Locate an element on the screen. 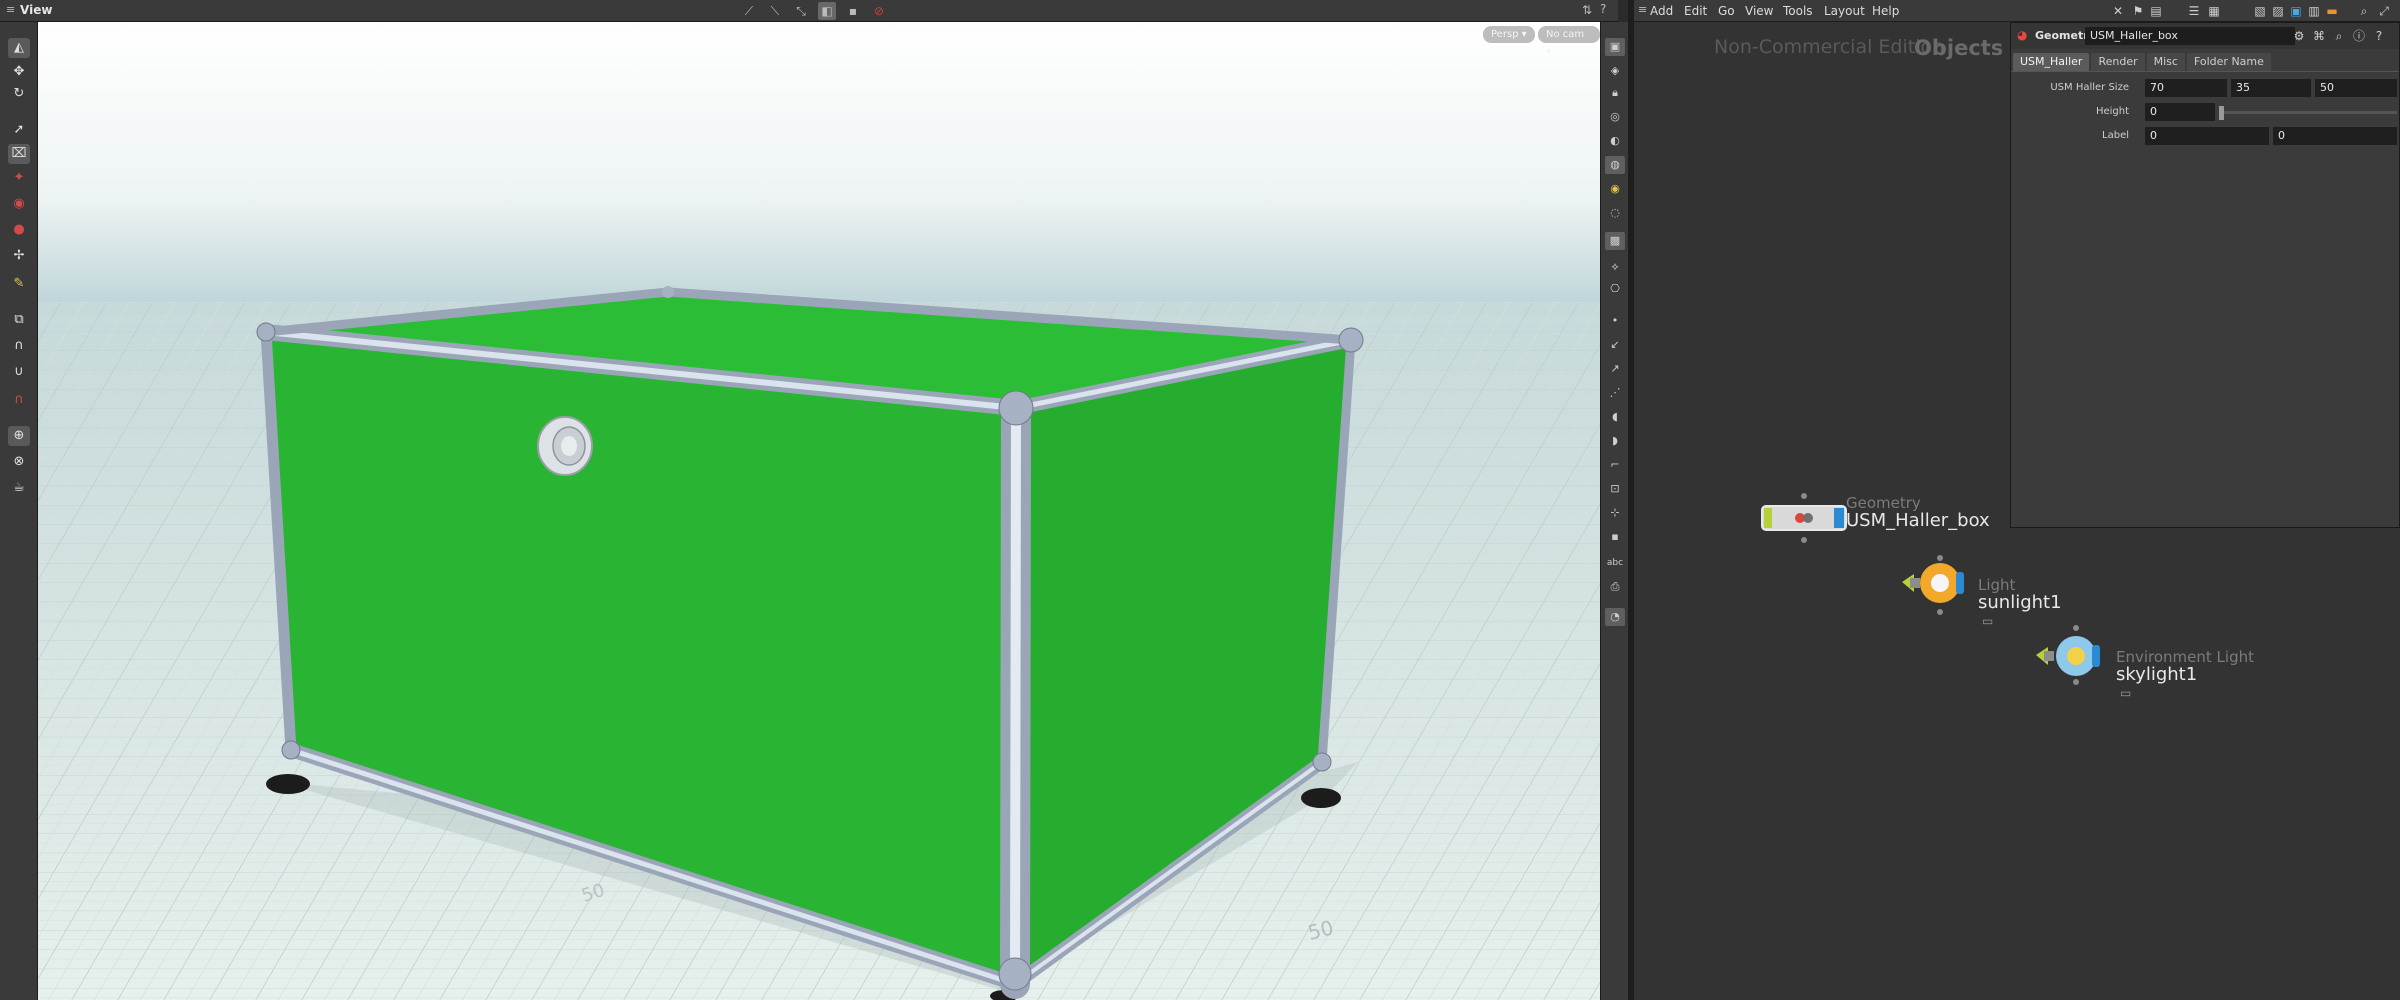 The image size is (2400, 1000). left-toolbar: ◭ ✥ ↻ ➚ ⌧ ✦ ◉ ● ✢ ✎ ⧉ ∩ ∪ ∩ ⊕ ⊗ ☕ is located at coordinates (19, 511).